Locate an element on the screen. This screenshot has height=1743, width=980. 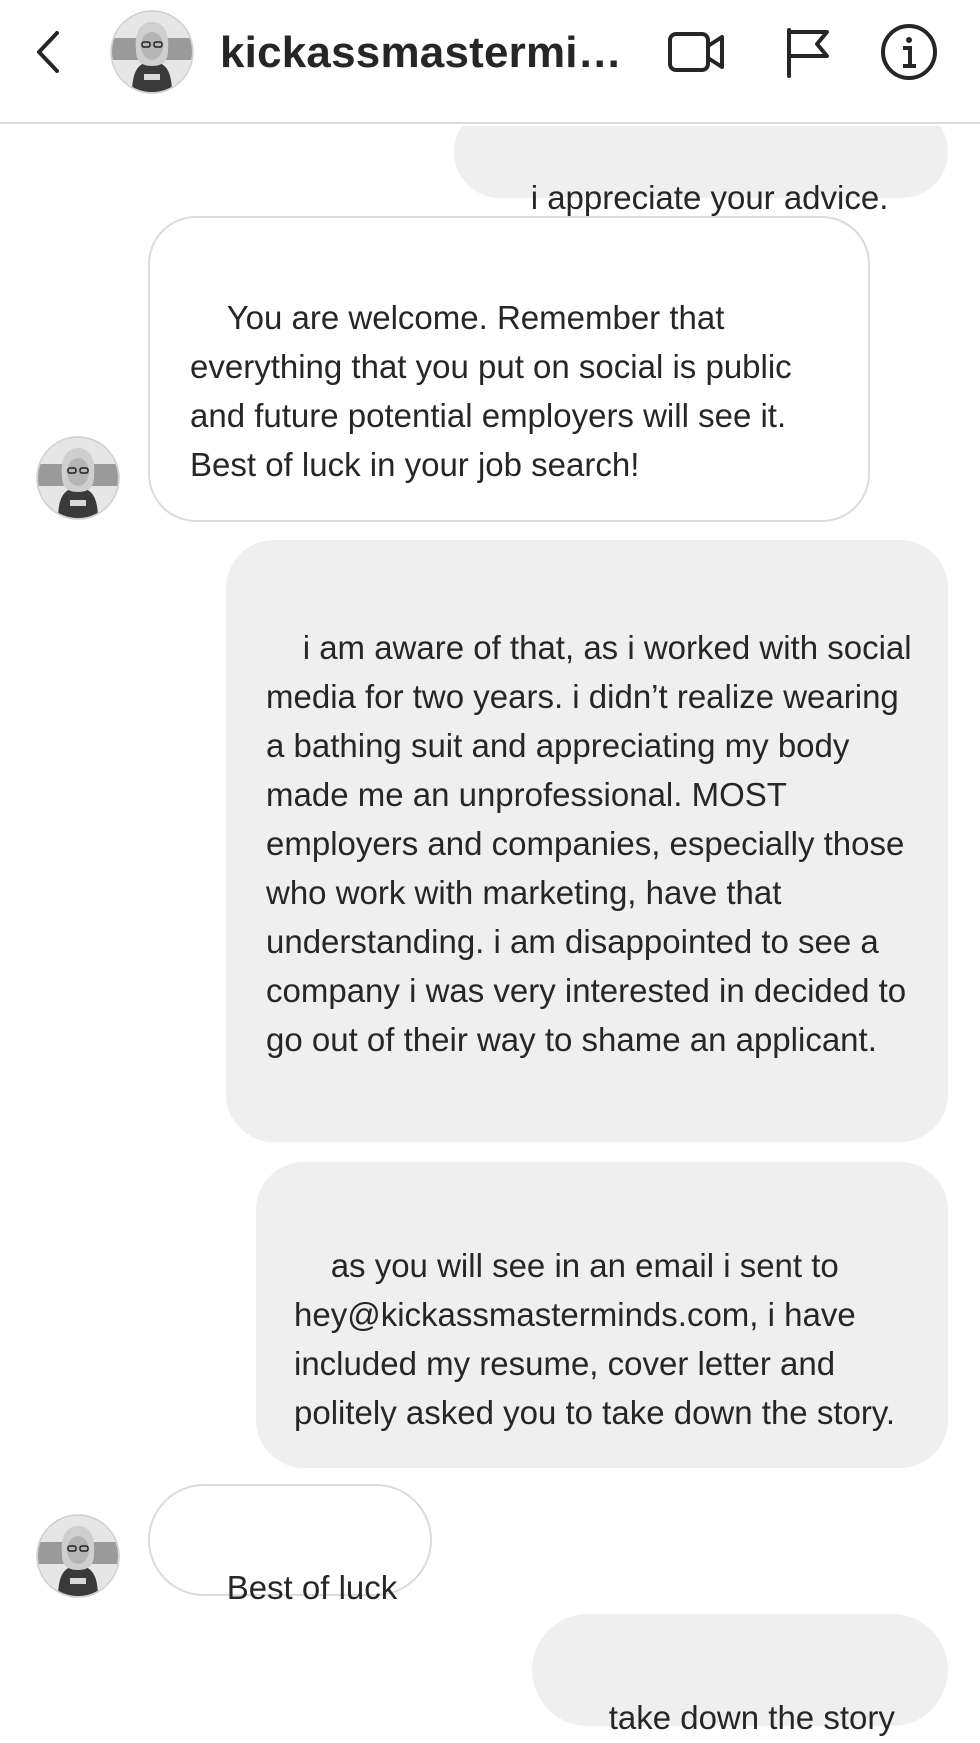
message-bubble-incoming: Best of luck is located at coordinates (290, 1545).